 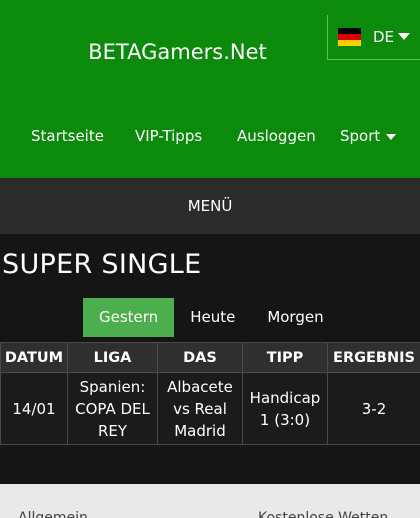 I want to click on column-header-ergebnis: ERGEBNIS, so click(x=373, y=357).